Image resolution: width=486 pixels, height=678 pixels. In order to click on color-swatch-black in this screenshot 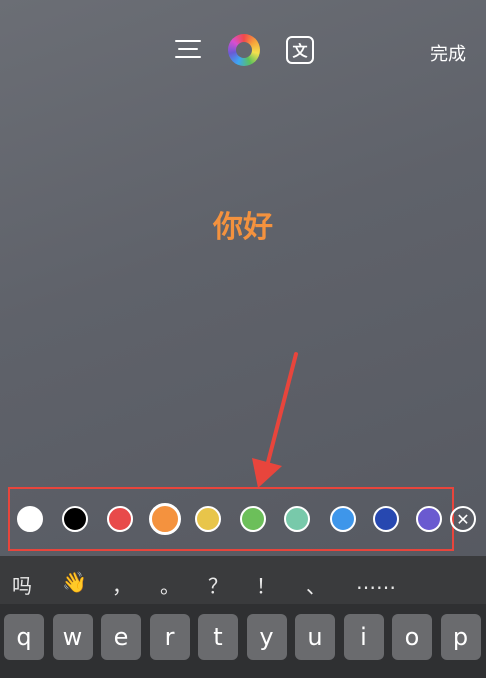, I will do `click(75, 519)`.